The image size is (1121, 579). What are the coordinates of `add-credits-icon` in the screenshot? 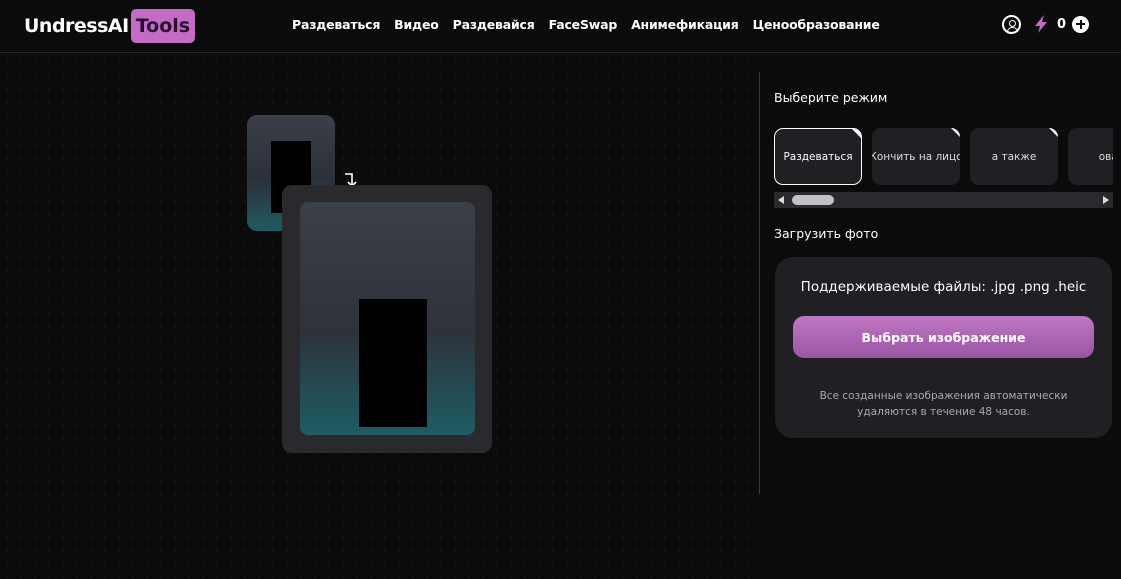 It's located at (1080, 24).